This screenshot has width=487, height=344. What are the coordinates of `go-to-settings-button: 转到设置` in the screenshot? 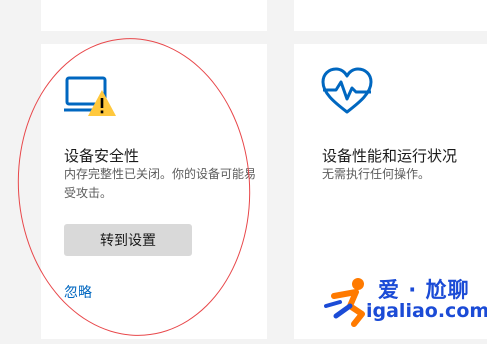 It's located at (128, 240).